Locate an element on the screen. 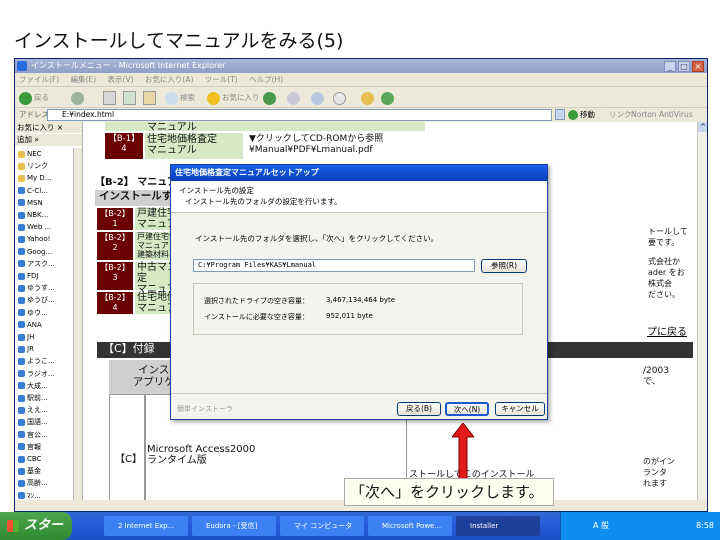 The image size is (720, 540). browse-button: 参照(R) is located at coordinates (504, 266).